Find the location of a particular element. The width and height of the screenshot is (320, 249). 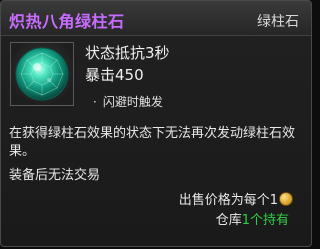

tooltip-header: 炽热八角绿柱石 绿柱石 is located at coordinates (156, 18).